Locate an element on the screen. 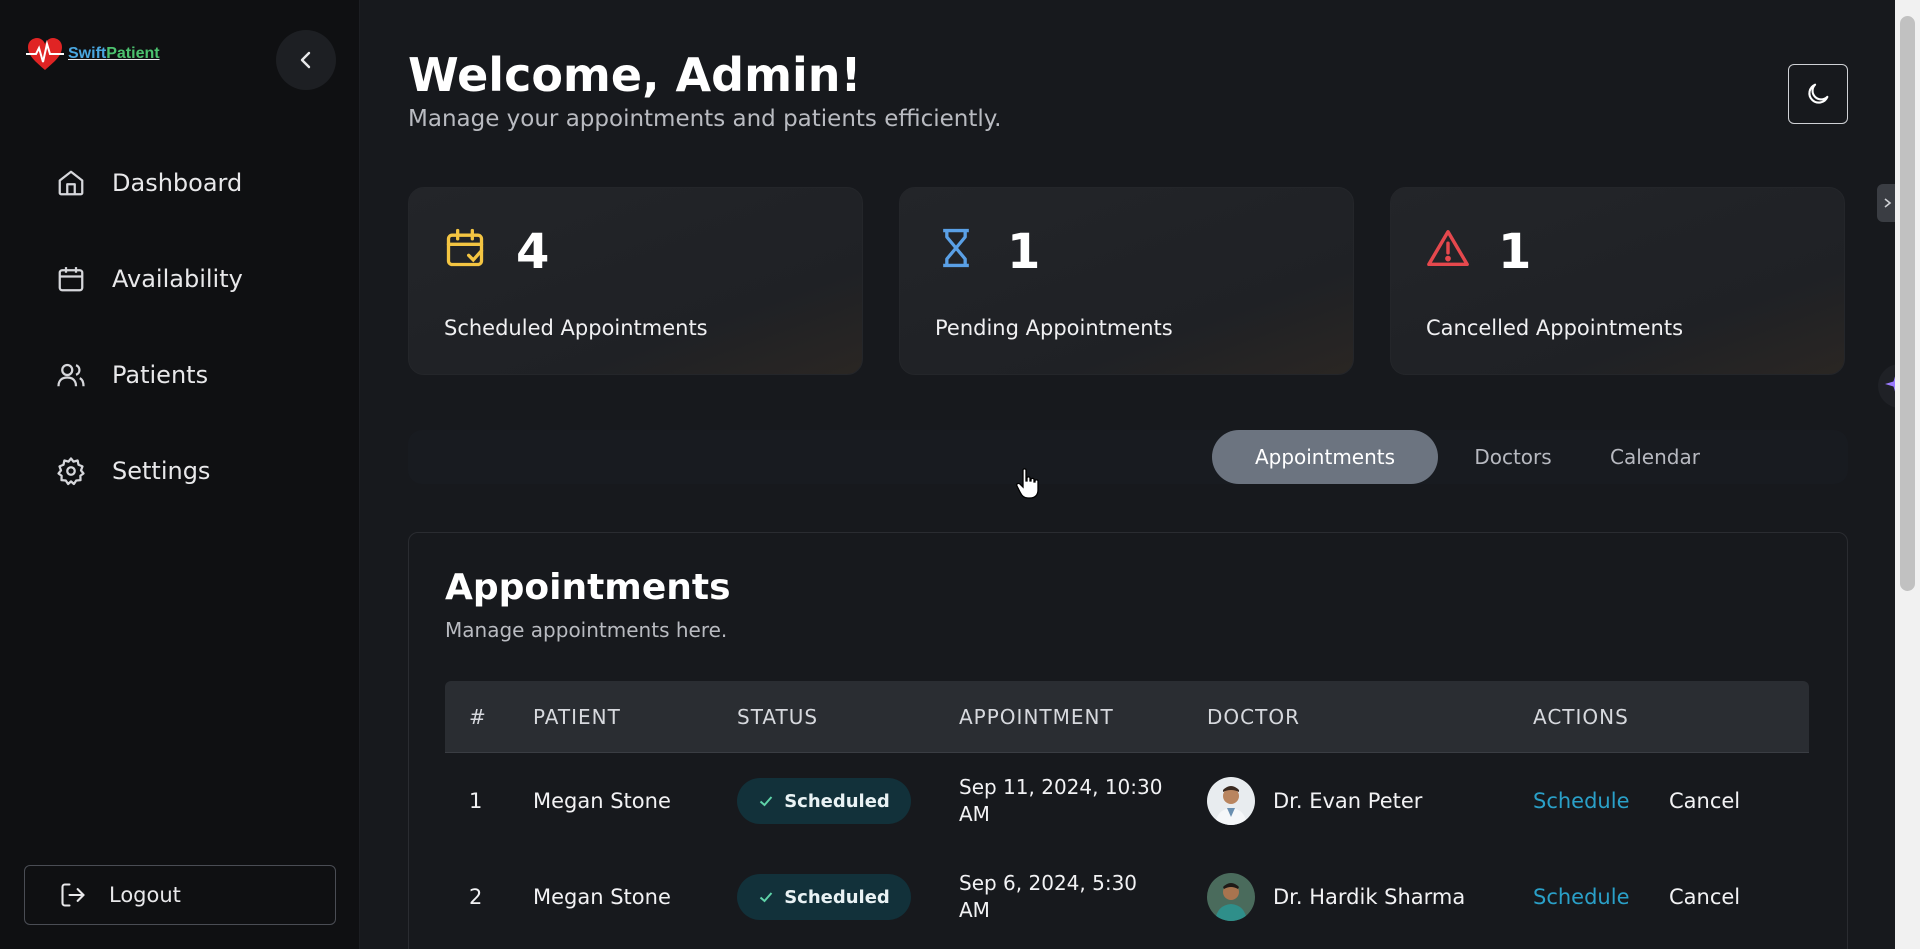  users-icon is located at coordinates (71, 375).